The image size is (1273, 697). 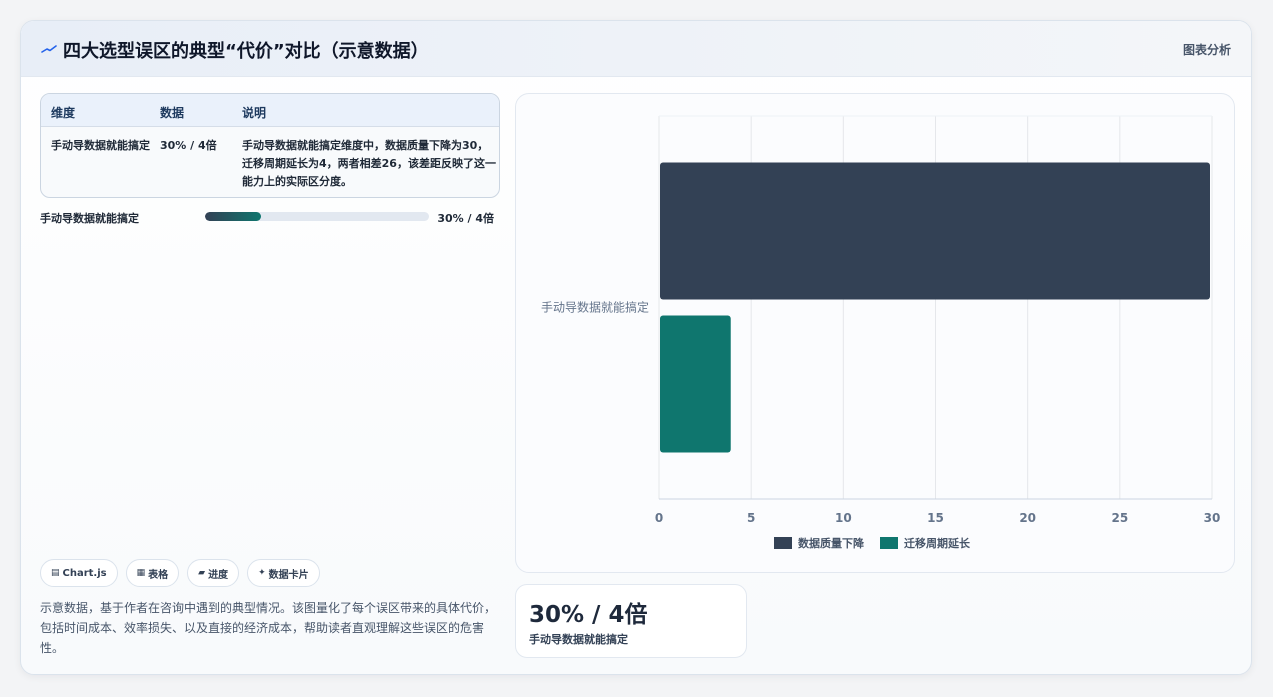 I want to click on feature-chips: ▤ Chart.js ▦ 表格 ▰ 进度 ✦ 数据卡片, so click(x=180, y=573).